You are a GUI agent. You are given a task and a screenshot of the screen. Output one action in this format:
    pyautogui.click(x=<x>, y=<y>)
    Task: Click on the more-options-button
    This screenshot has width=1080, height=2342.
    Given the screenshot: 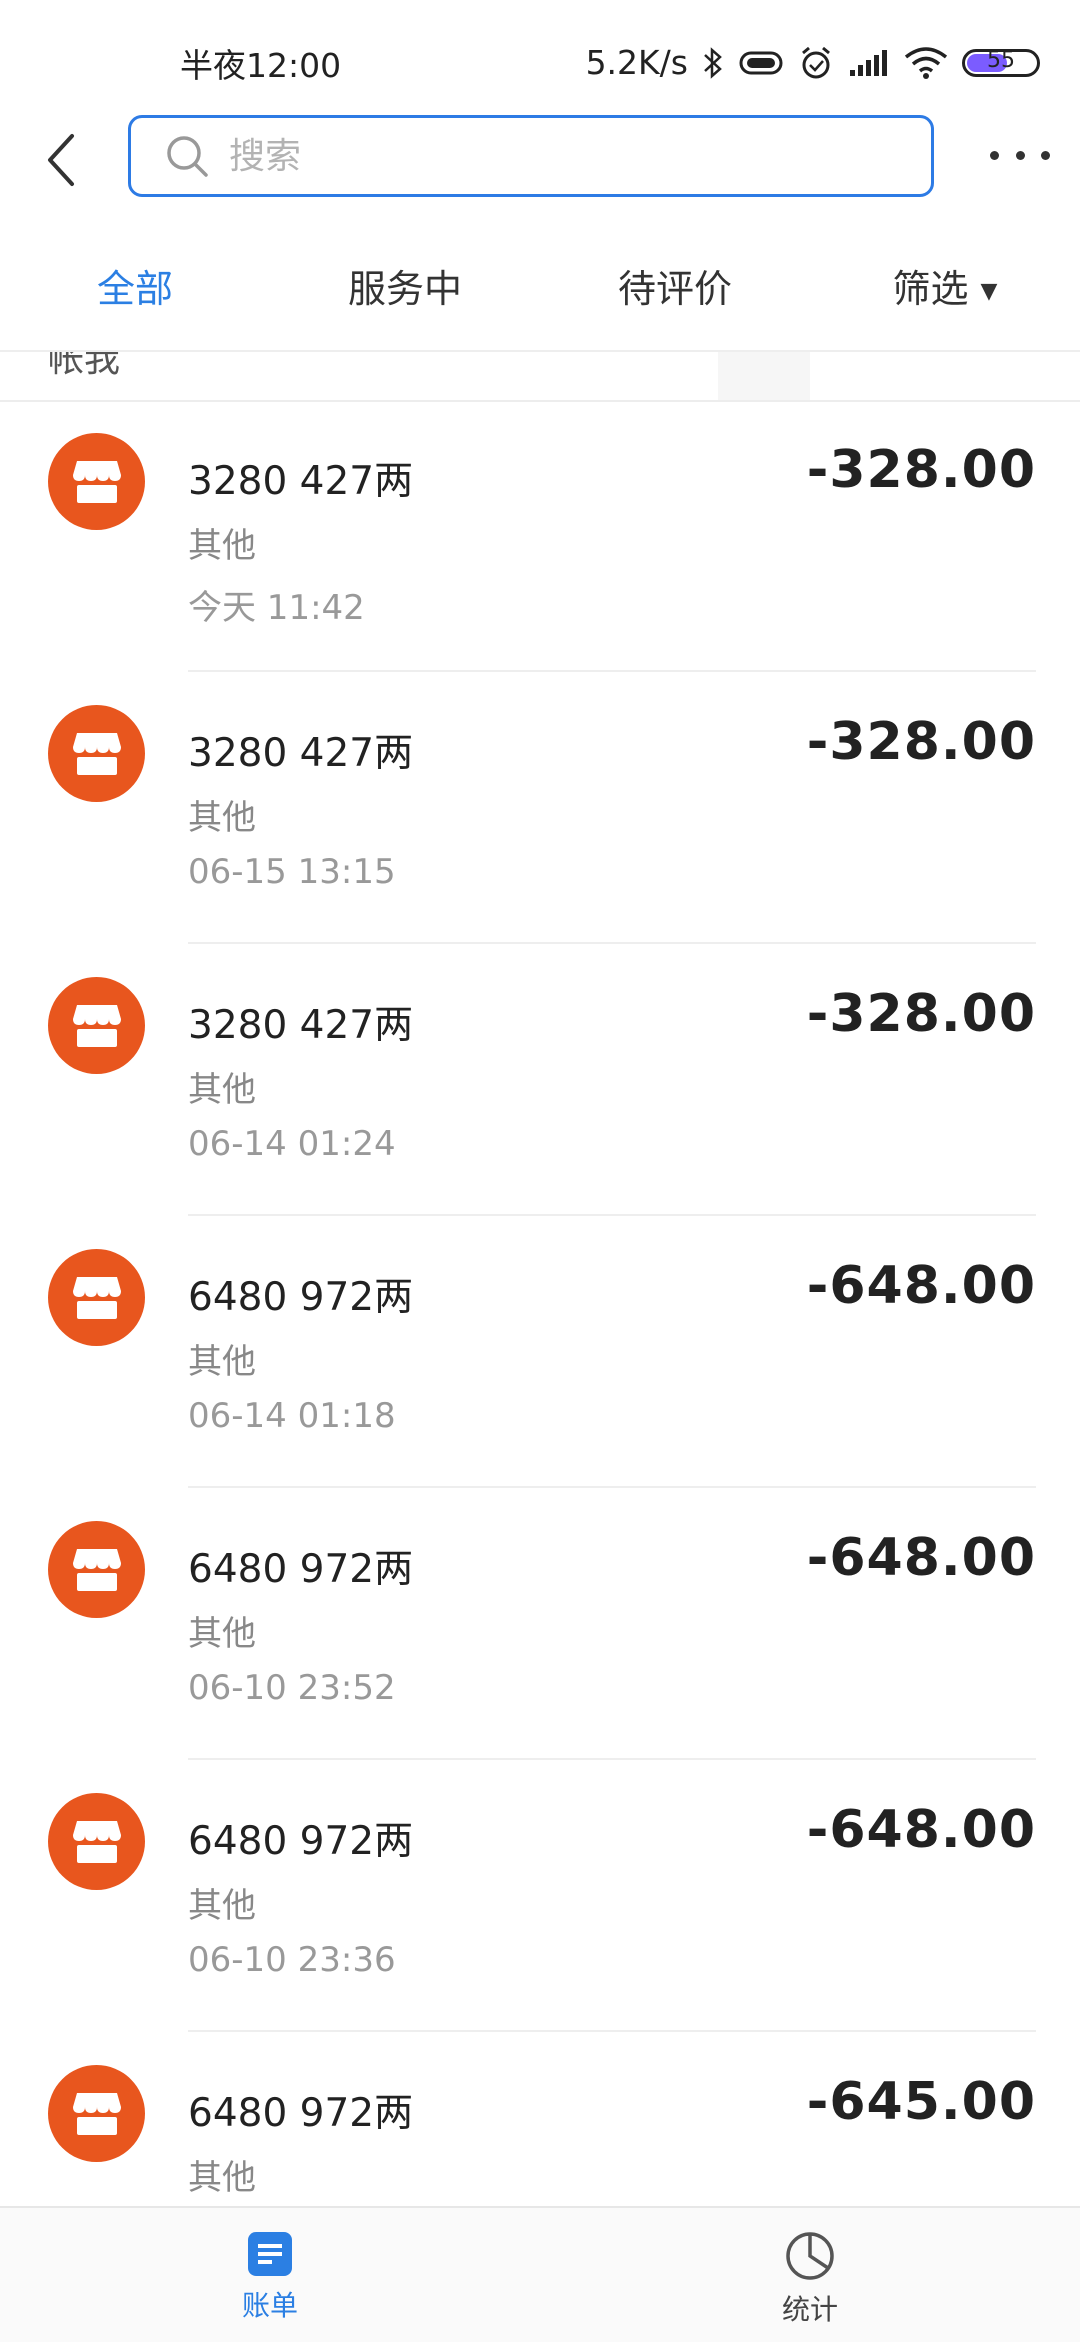 What is the action you would take?
    pyautogui.click(x=1020, y=155)
    